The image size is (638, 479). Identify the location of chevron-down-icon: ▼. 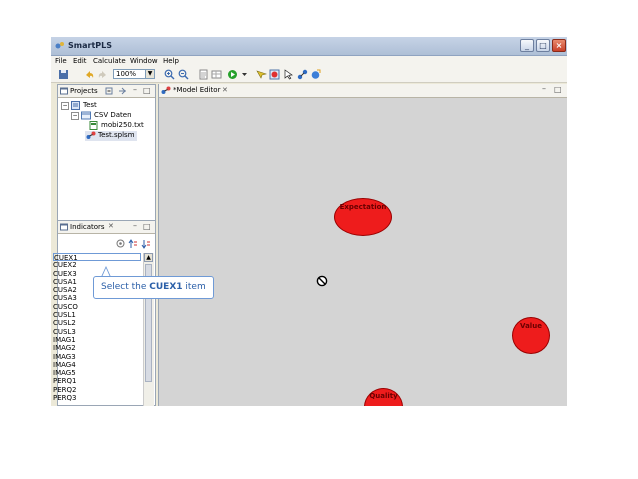
(150, 74).